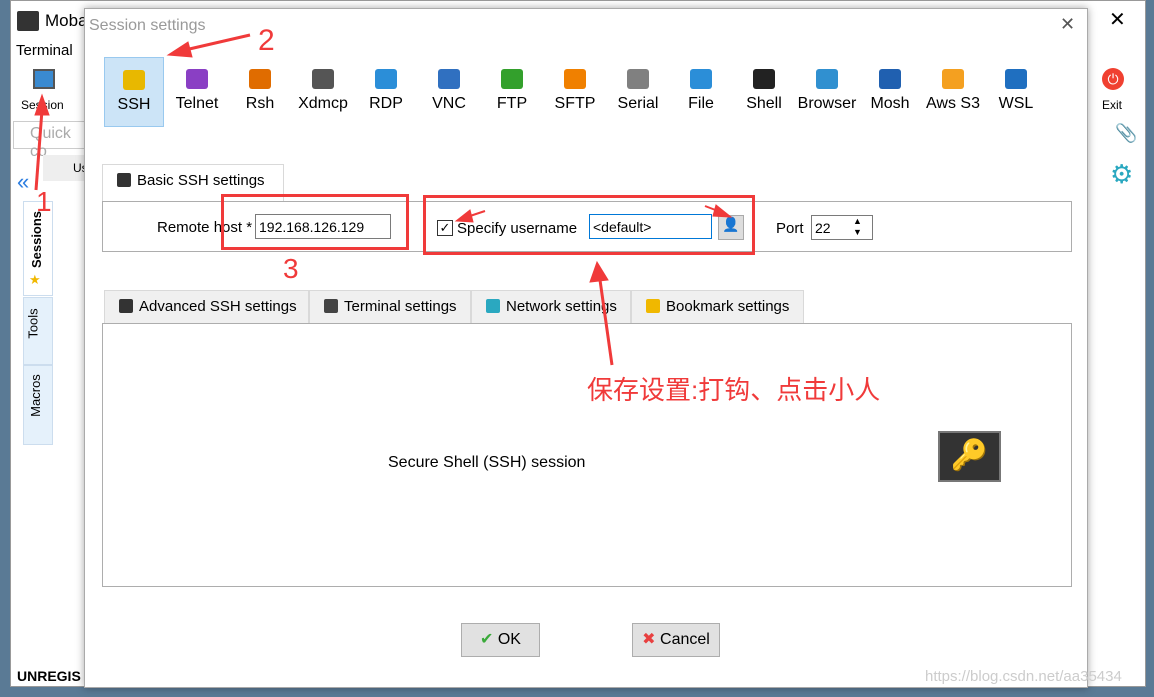 This screenshot has height=697, width=1154. I want to click on arrow-note-head, so click(599, 271).